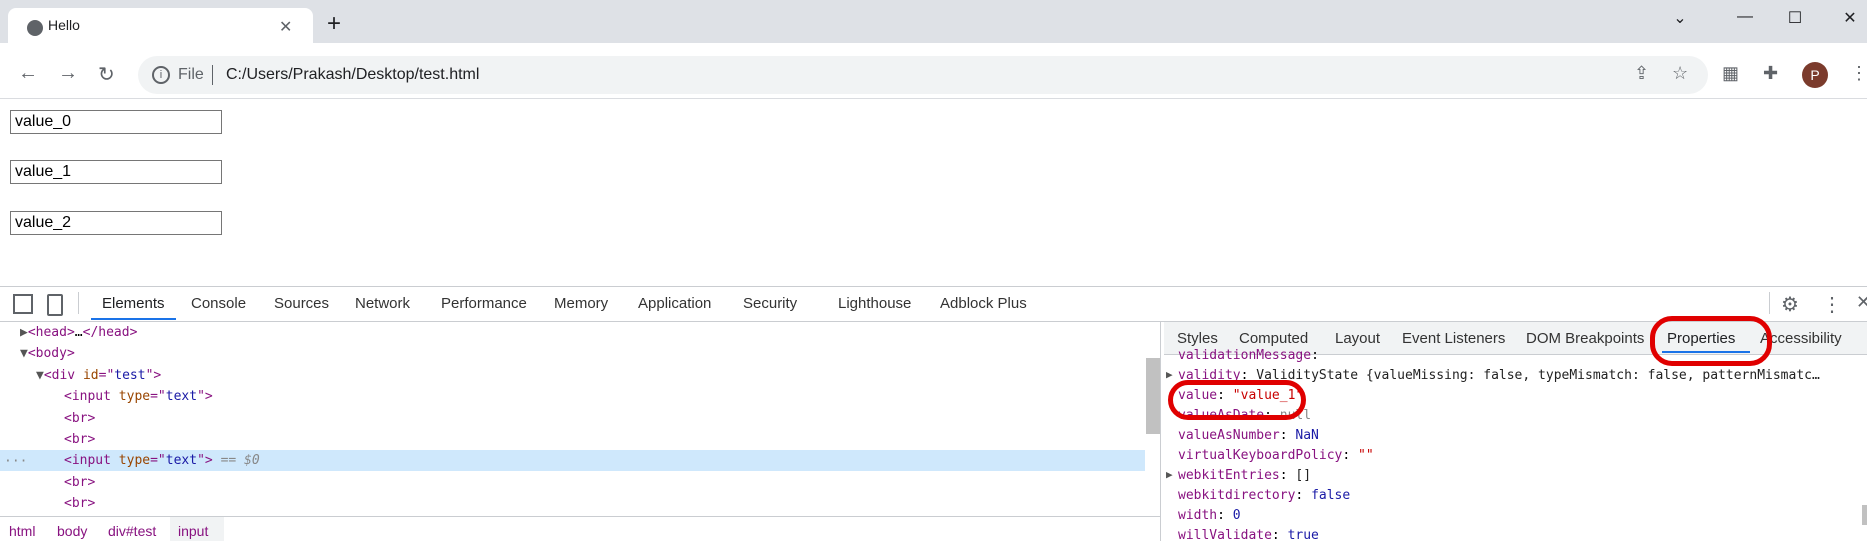 The width and height of the screenshot is (1867, 543). Describe the element at coordinates (1861, 302) in the screenshot. I see `close-devtools-icon: ✕` at that location.